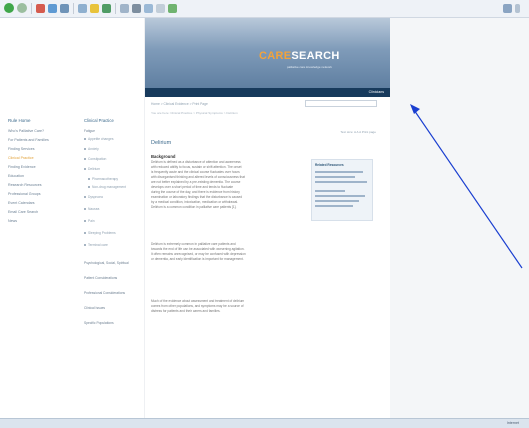  I want to click on sub-nav-item: Pain, so click(89, 221).